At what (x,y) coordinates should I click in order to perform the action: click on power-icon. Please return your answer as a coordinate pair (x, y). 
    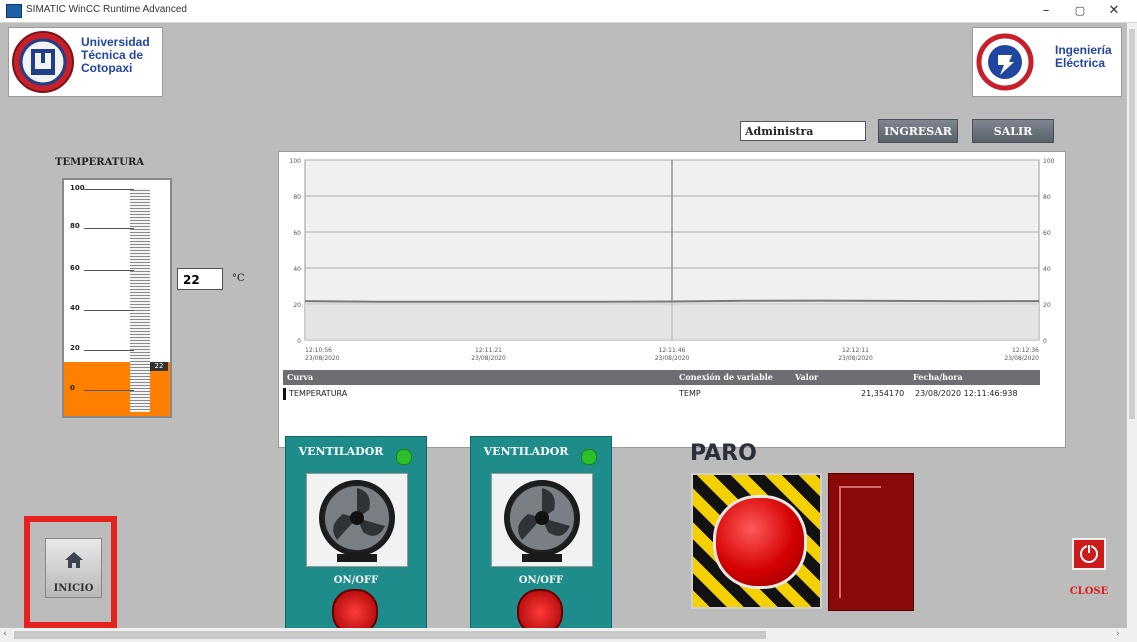
    Looking at the image, I should click on (1089, 554).